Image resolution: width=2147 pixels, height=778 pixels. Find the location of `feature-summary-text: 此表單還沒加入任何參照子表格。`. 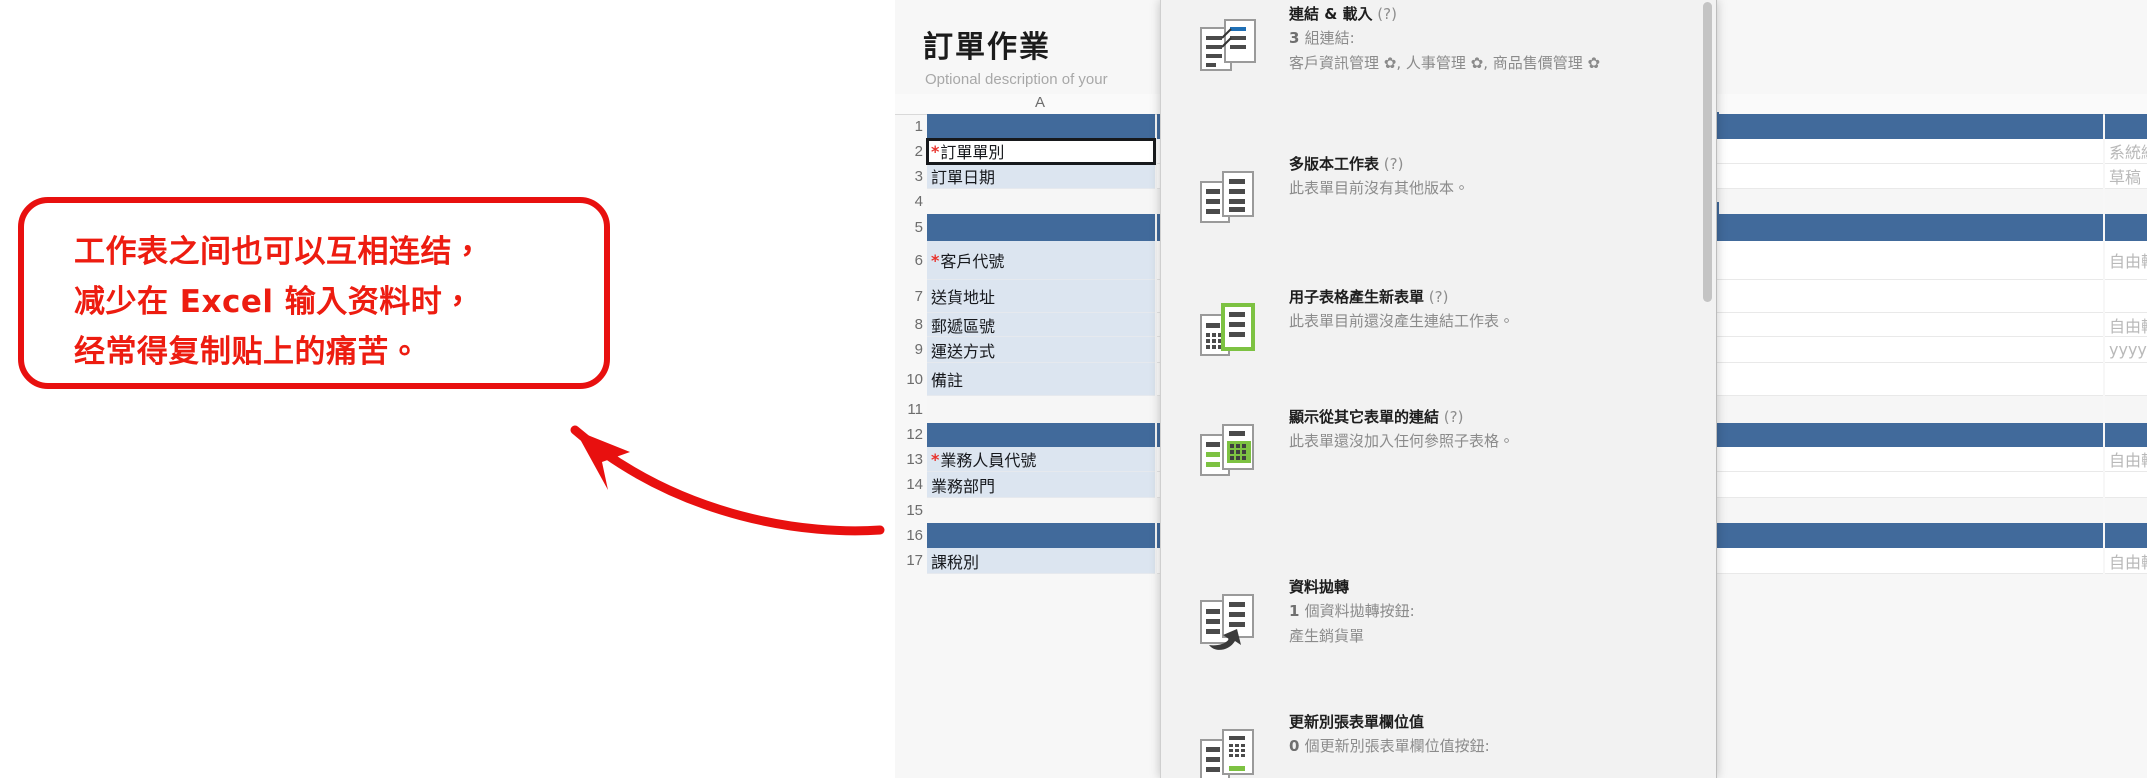

feature-summary-text: 此表單還沒加入任何參照子表格。 is located at coordinates (1402, 441).